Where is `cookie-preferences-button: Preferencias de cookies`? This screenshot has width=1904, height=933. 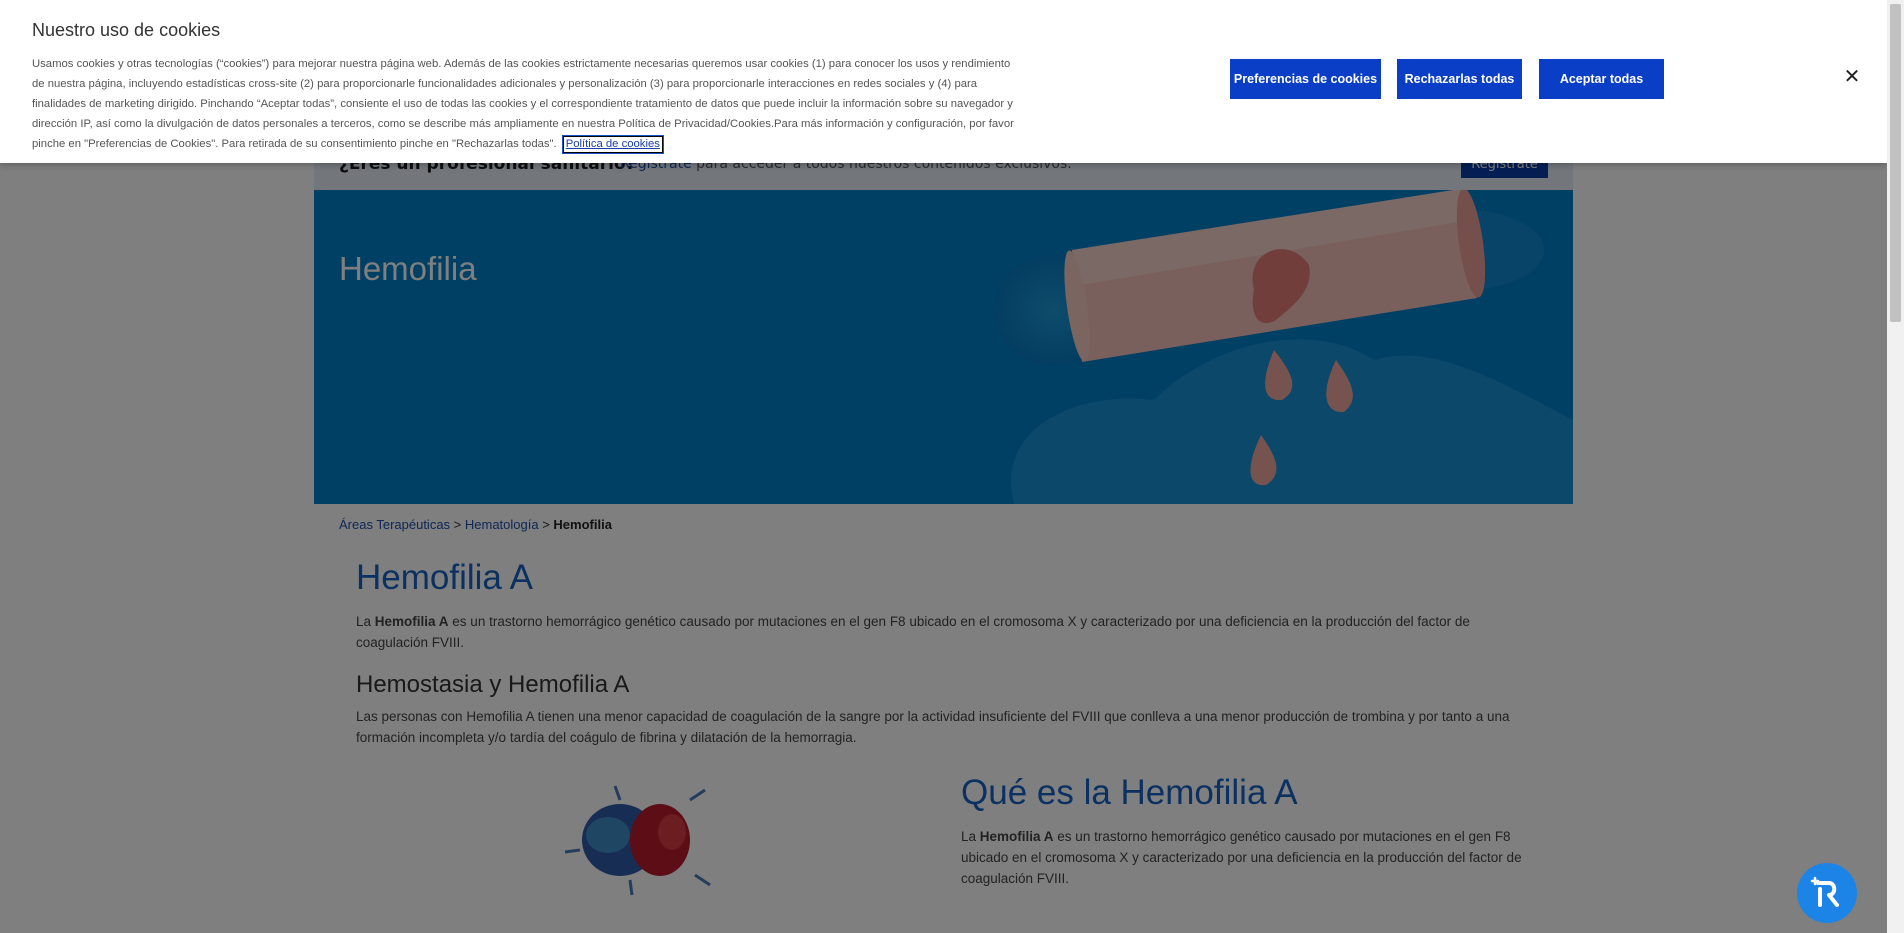
cookie-preferences-button: Preferencias de cookies is located at coordinates (1305, 79).